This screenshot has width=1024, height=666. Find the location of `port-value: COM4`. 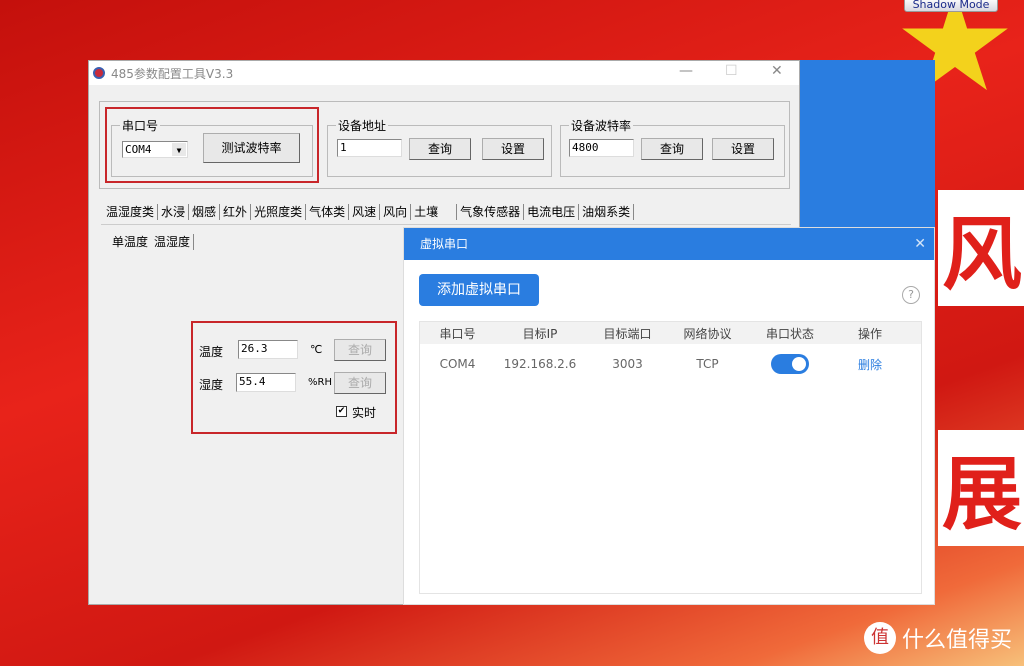

port-value: COM4 is located at coordinates (138, 149).